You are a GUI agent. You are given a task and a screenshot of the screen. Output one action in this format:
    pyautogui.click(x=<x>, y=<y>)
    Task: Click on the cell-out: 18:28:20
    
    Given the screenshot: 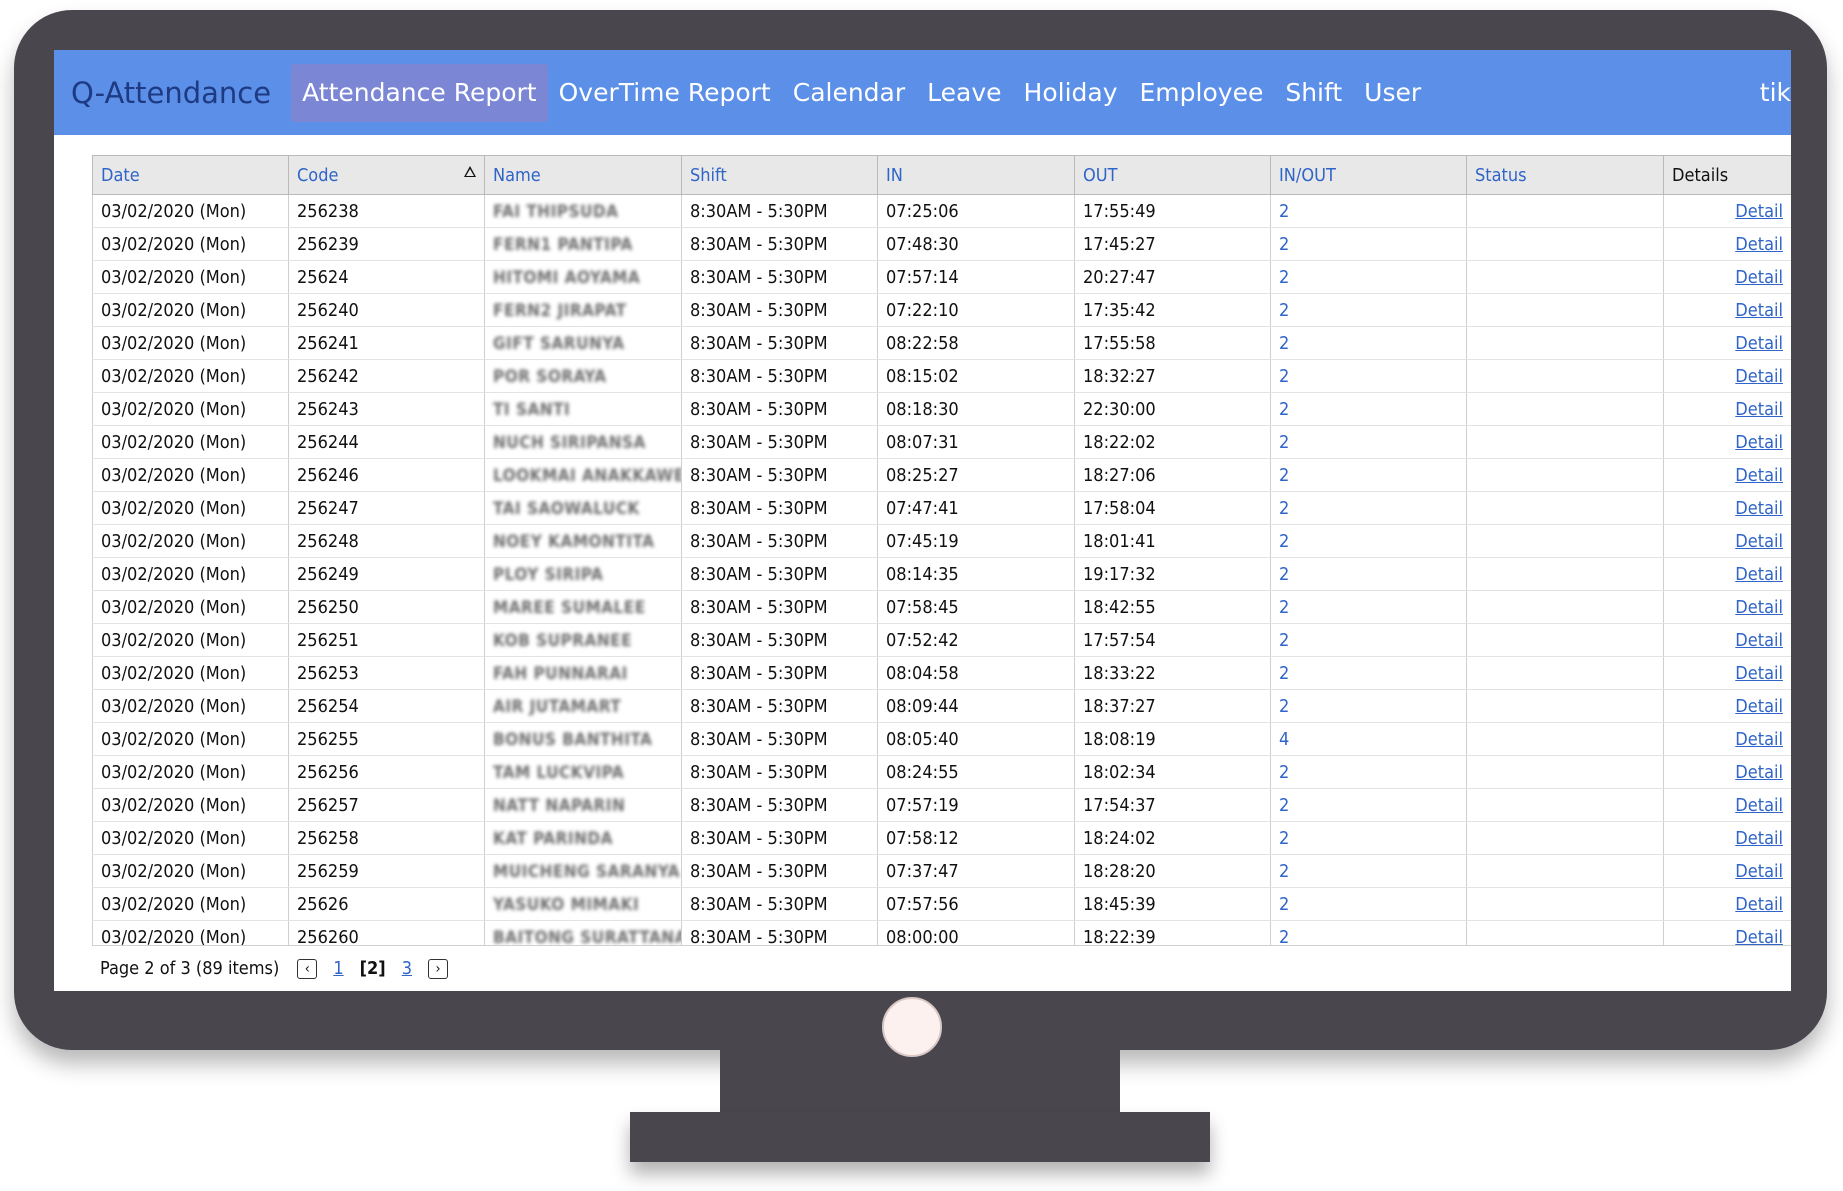 What is the action you would take?
    pyautogui.click(x=1172, y=871)
    